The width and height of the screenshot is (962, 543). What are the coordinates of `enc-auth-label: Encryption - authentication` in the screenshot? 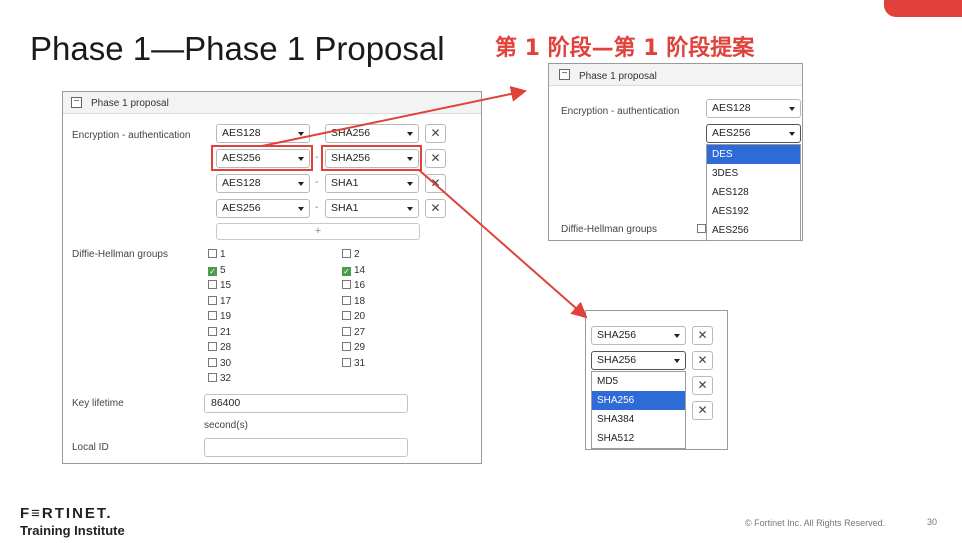 It's located at (131, 135).